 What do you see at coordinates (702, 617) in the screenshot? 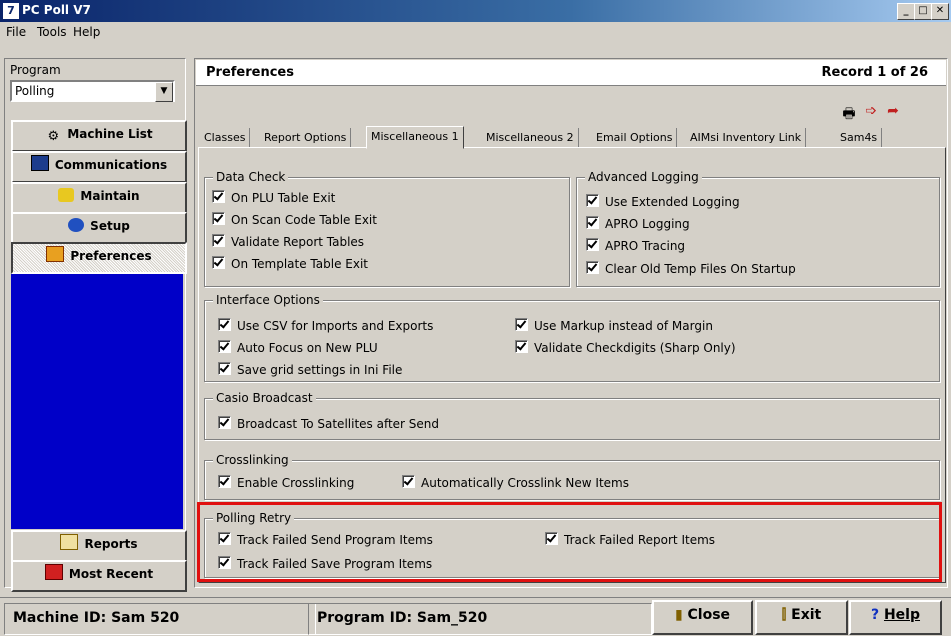
I see `close-button: ▮ Close` at bounding box center [702, 617].